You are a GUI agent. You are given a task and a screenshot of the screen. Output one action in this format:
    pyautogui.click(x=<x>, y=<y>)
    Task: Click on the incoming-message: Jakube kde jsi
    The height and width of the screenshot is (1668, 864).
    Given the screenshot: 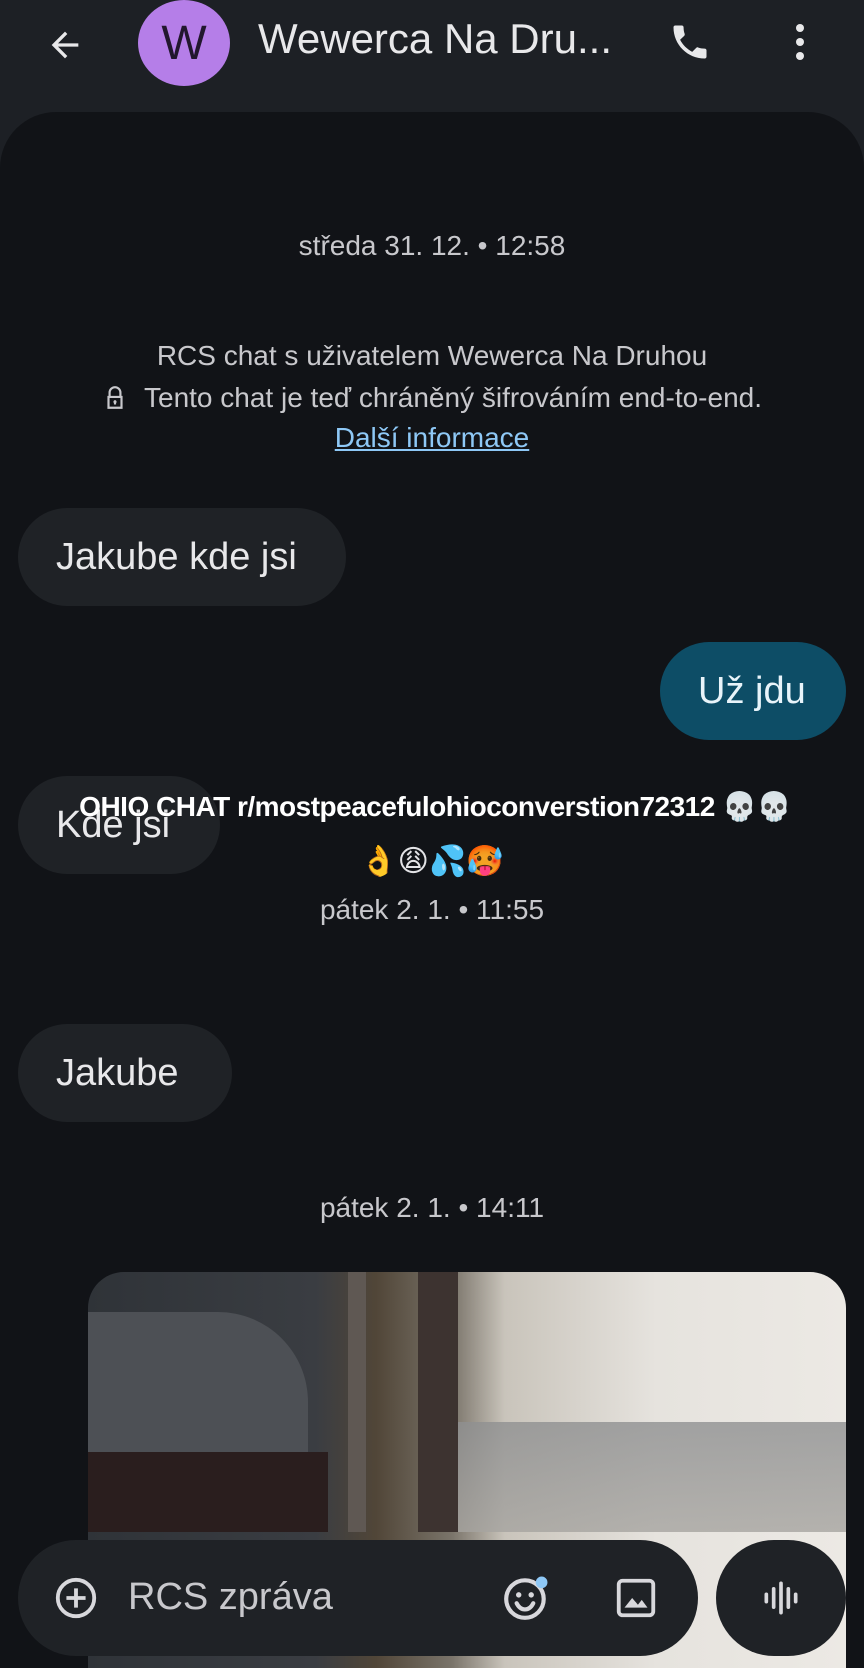 What is the action you would take?
    pyautogui.click(x=182, y=557)
    